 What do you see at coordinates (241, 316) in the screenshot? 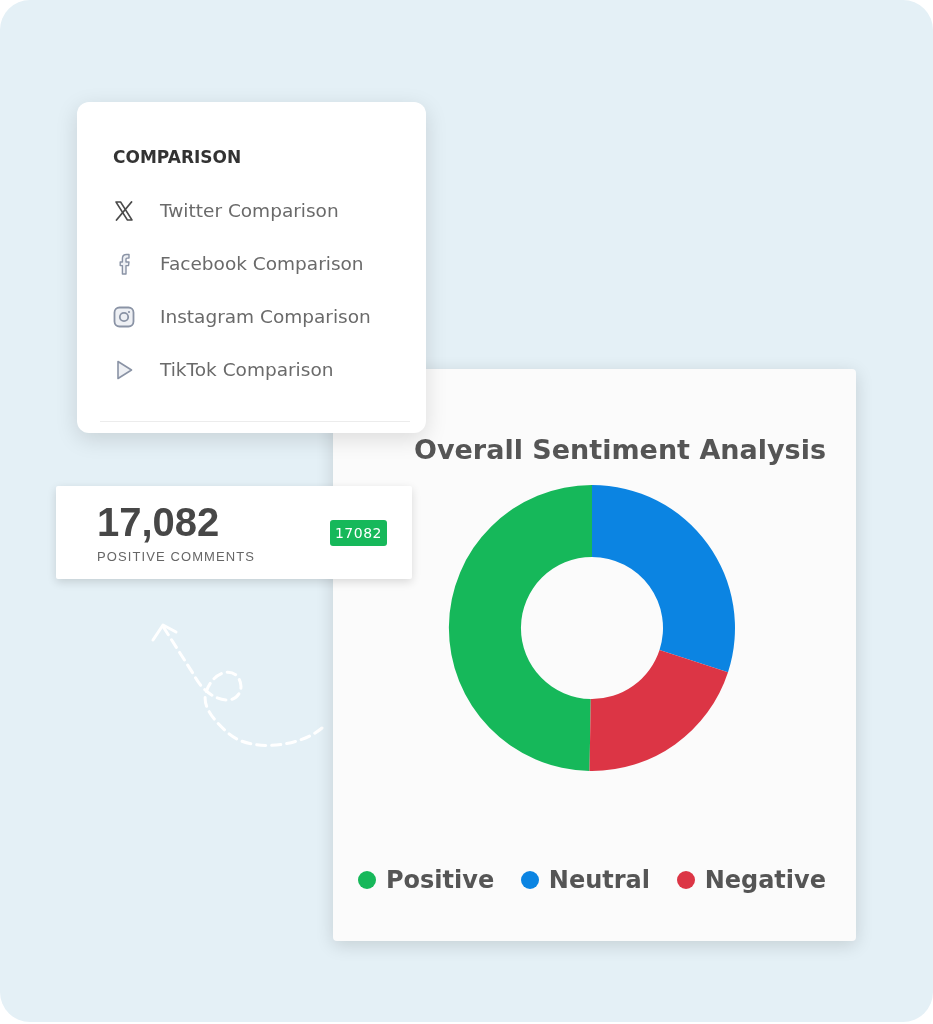
I see `menu-item: Instagram Comparison` at bounding box center [241, 316].